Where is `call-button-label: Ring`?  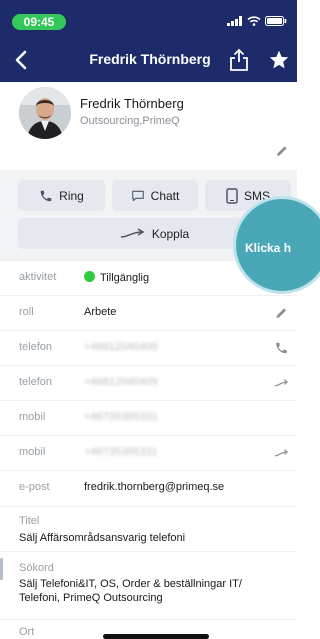
call-button-label: Ring is located at coordinates (71, 195).